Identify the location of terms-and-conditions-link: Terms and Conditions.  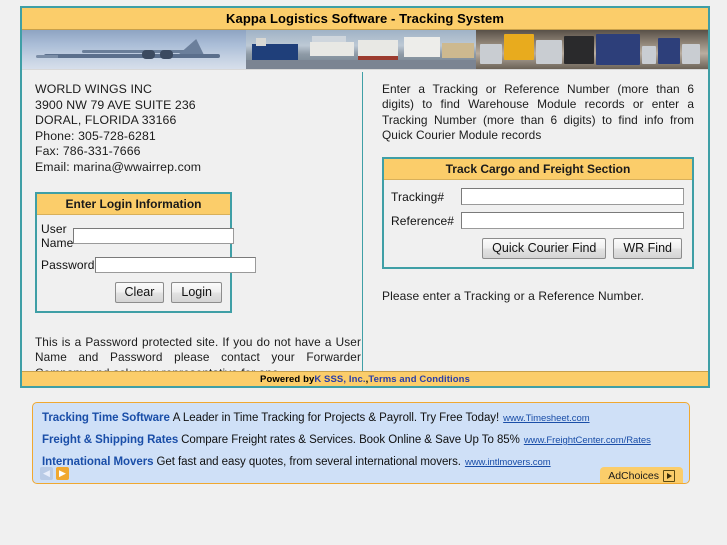
(419, 379).